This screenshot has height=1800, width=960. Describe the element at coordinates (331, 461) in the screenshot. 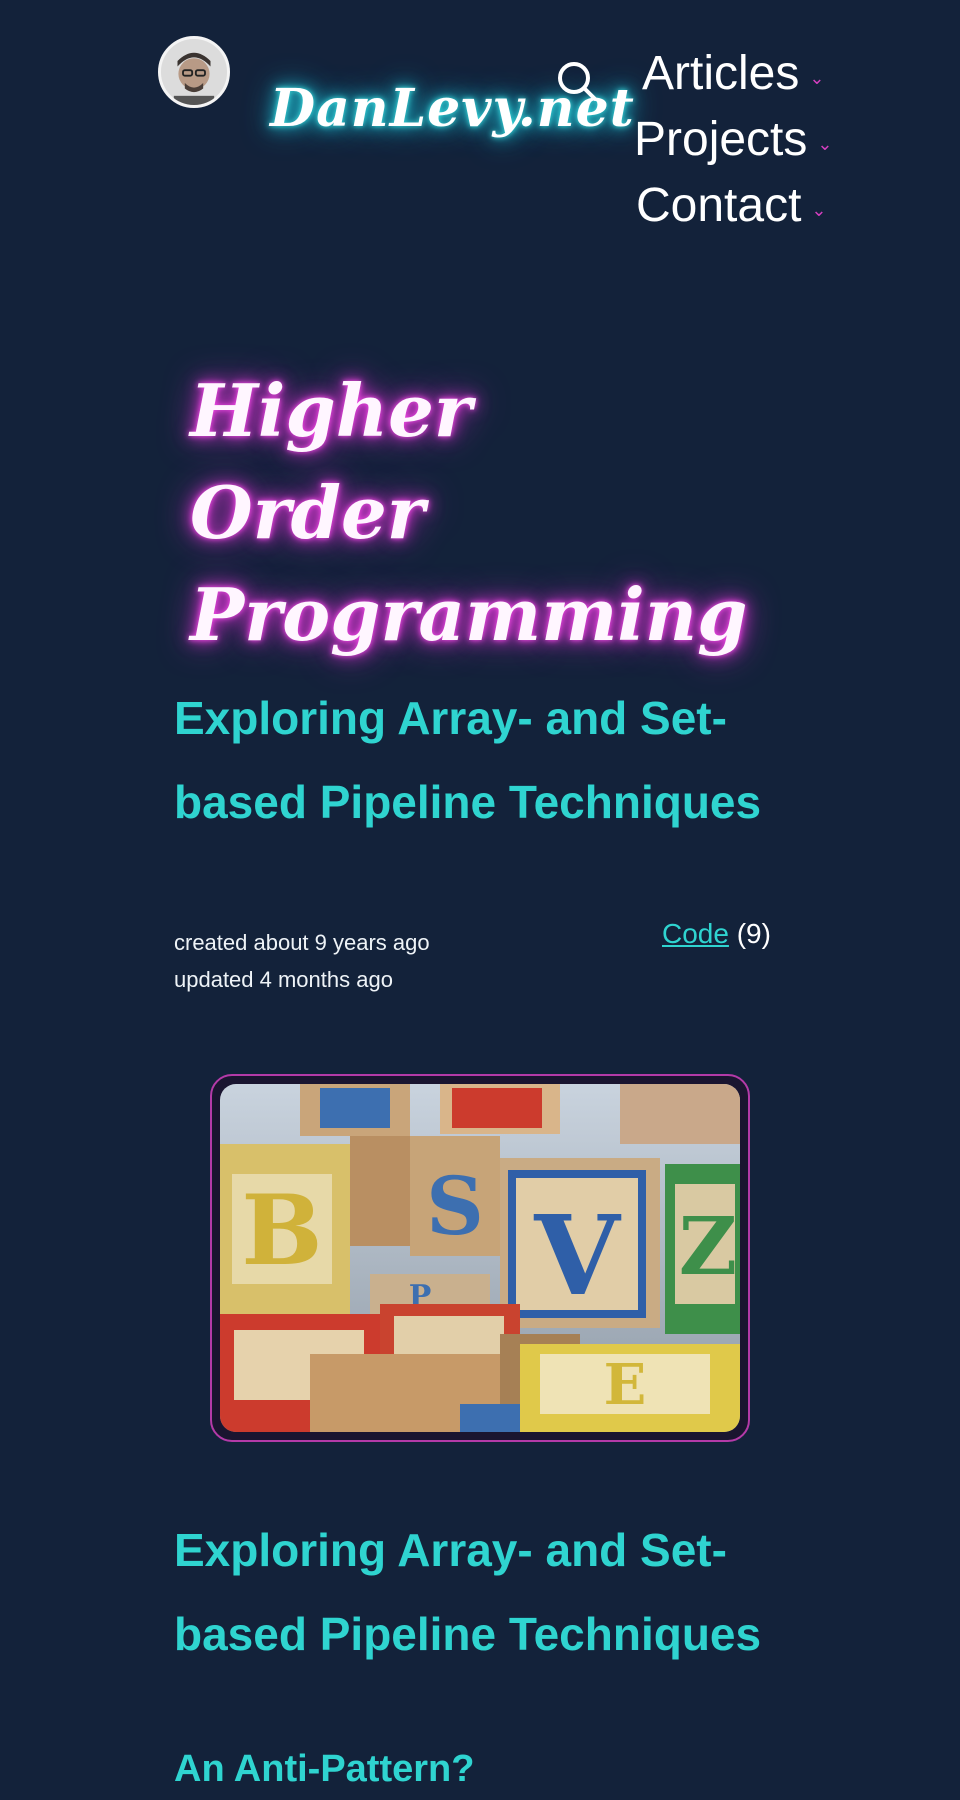

I see `category-title-line: Higher Order` at that location.